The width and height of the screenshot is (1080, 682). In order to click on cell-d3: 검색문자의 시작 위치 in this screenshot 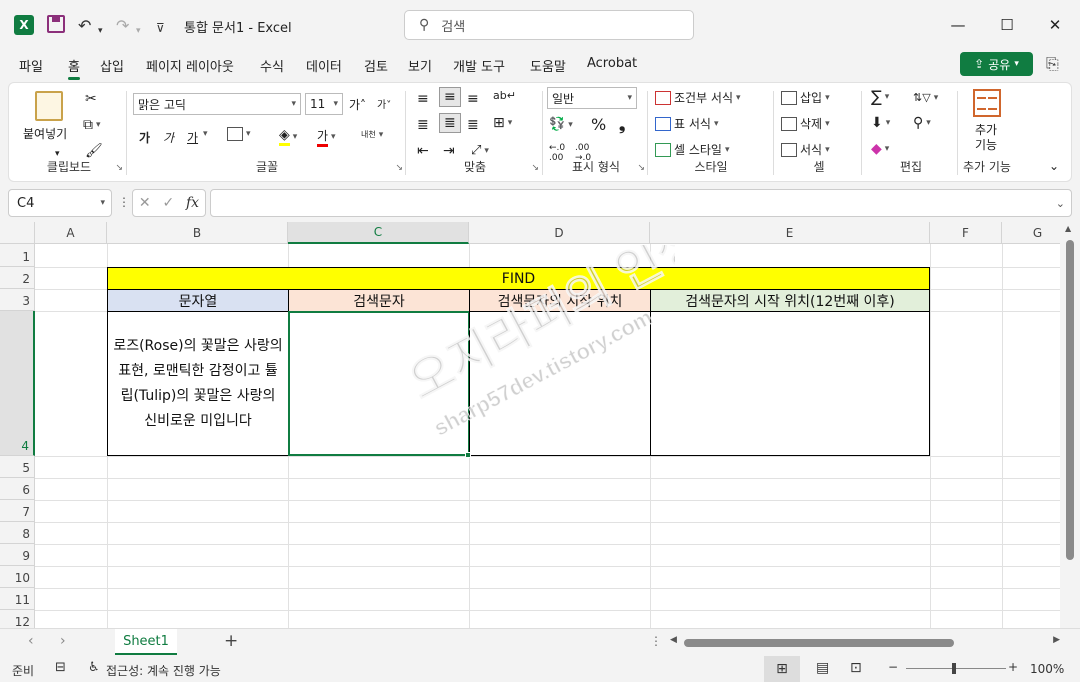, I will do `click(560, 300)`.